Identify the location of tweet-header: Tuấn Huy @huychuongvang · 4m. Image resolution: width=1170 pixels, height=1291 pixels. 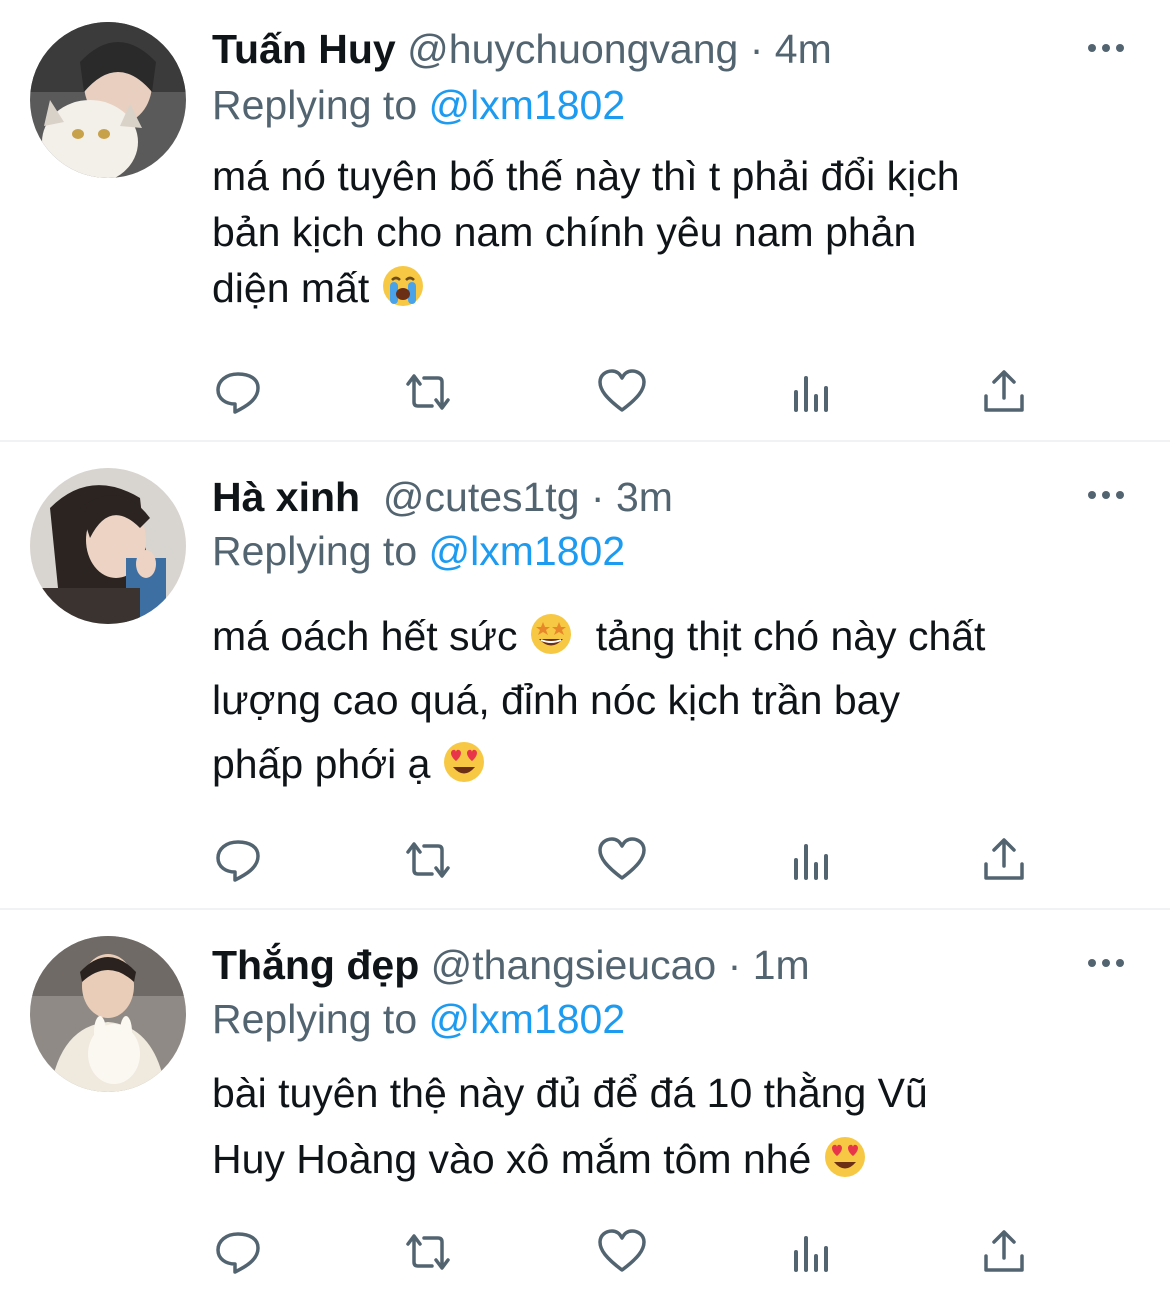
(522, 49).